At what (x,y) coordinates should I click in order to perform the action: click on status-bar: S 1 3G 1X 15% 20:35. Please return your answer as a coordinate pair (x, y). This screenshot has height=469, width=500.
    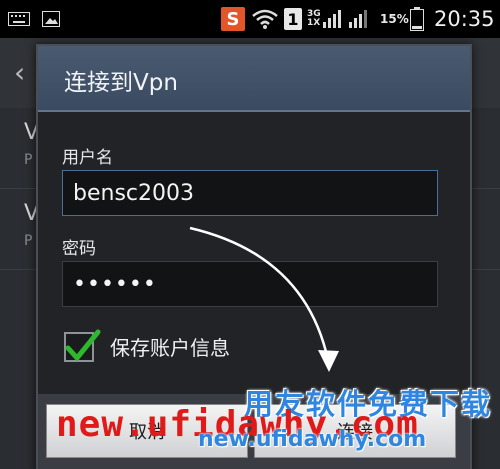
    Looking at the image, I should click on (250, 19).